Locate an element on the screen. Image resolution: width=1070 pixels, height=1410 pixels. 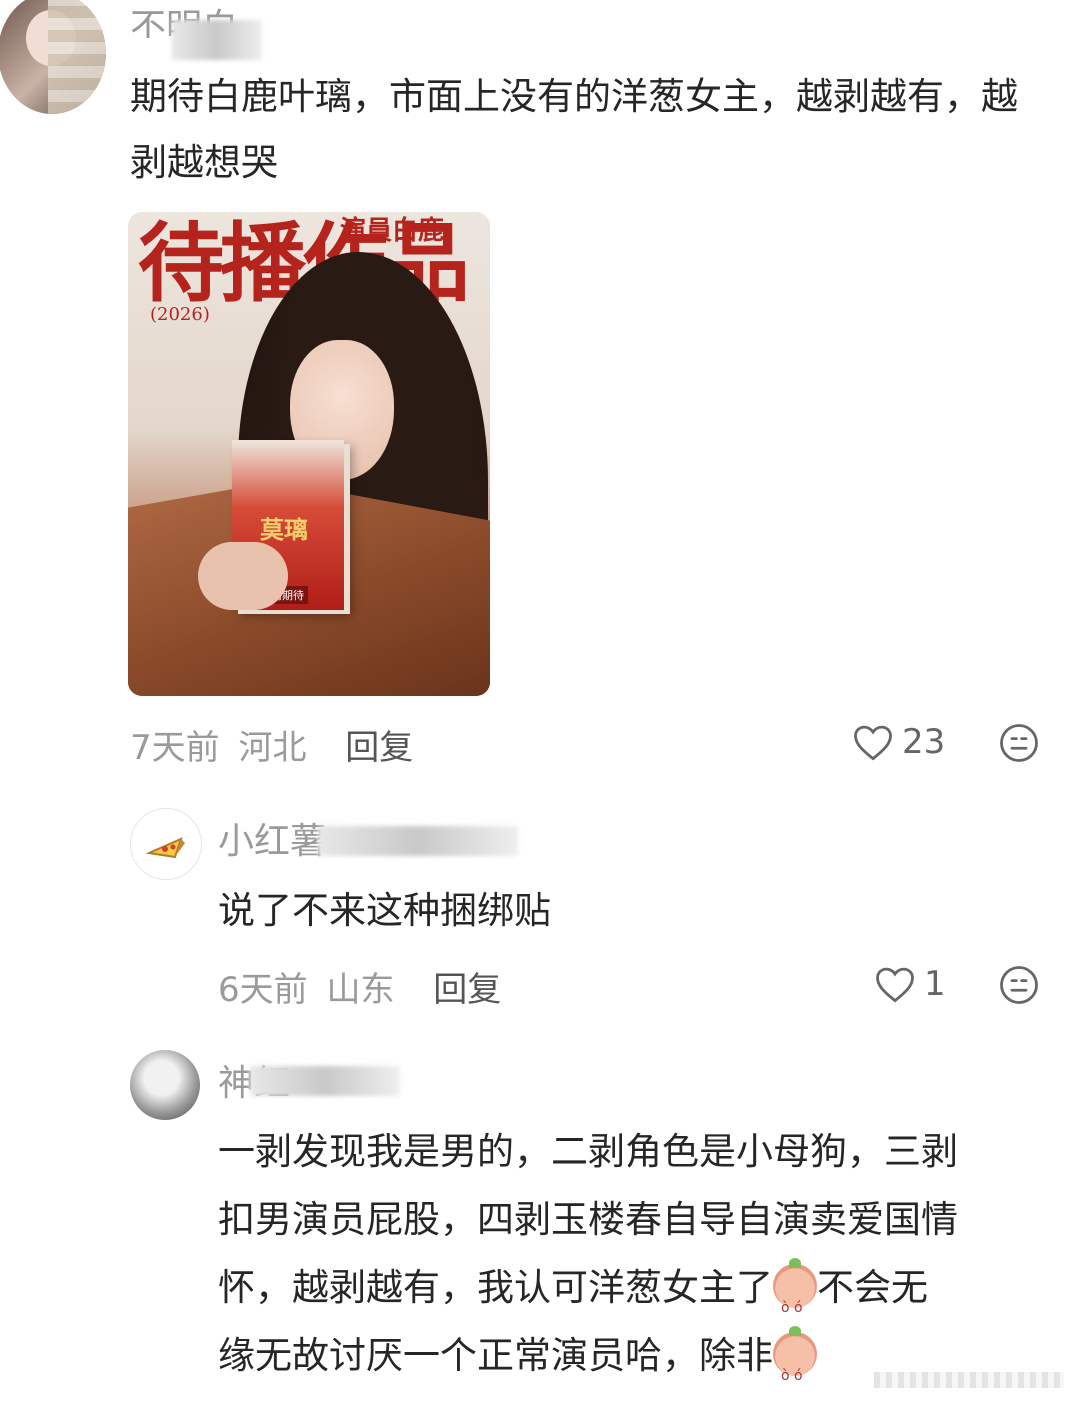
comment-text: 说了不来这种捆绑贴 is located at coordinates (384, 910).